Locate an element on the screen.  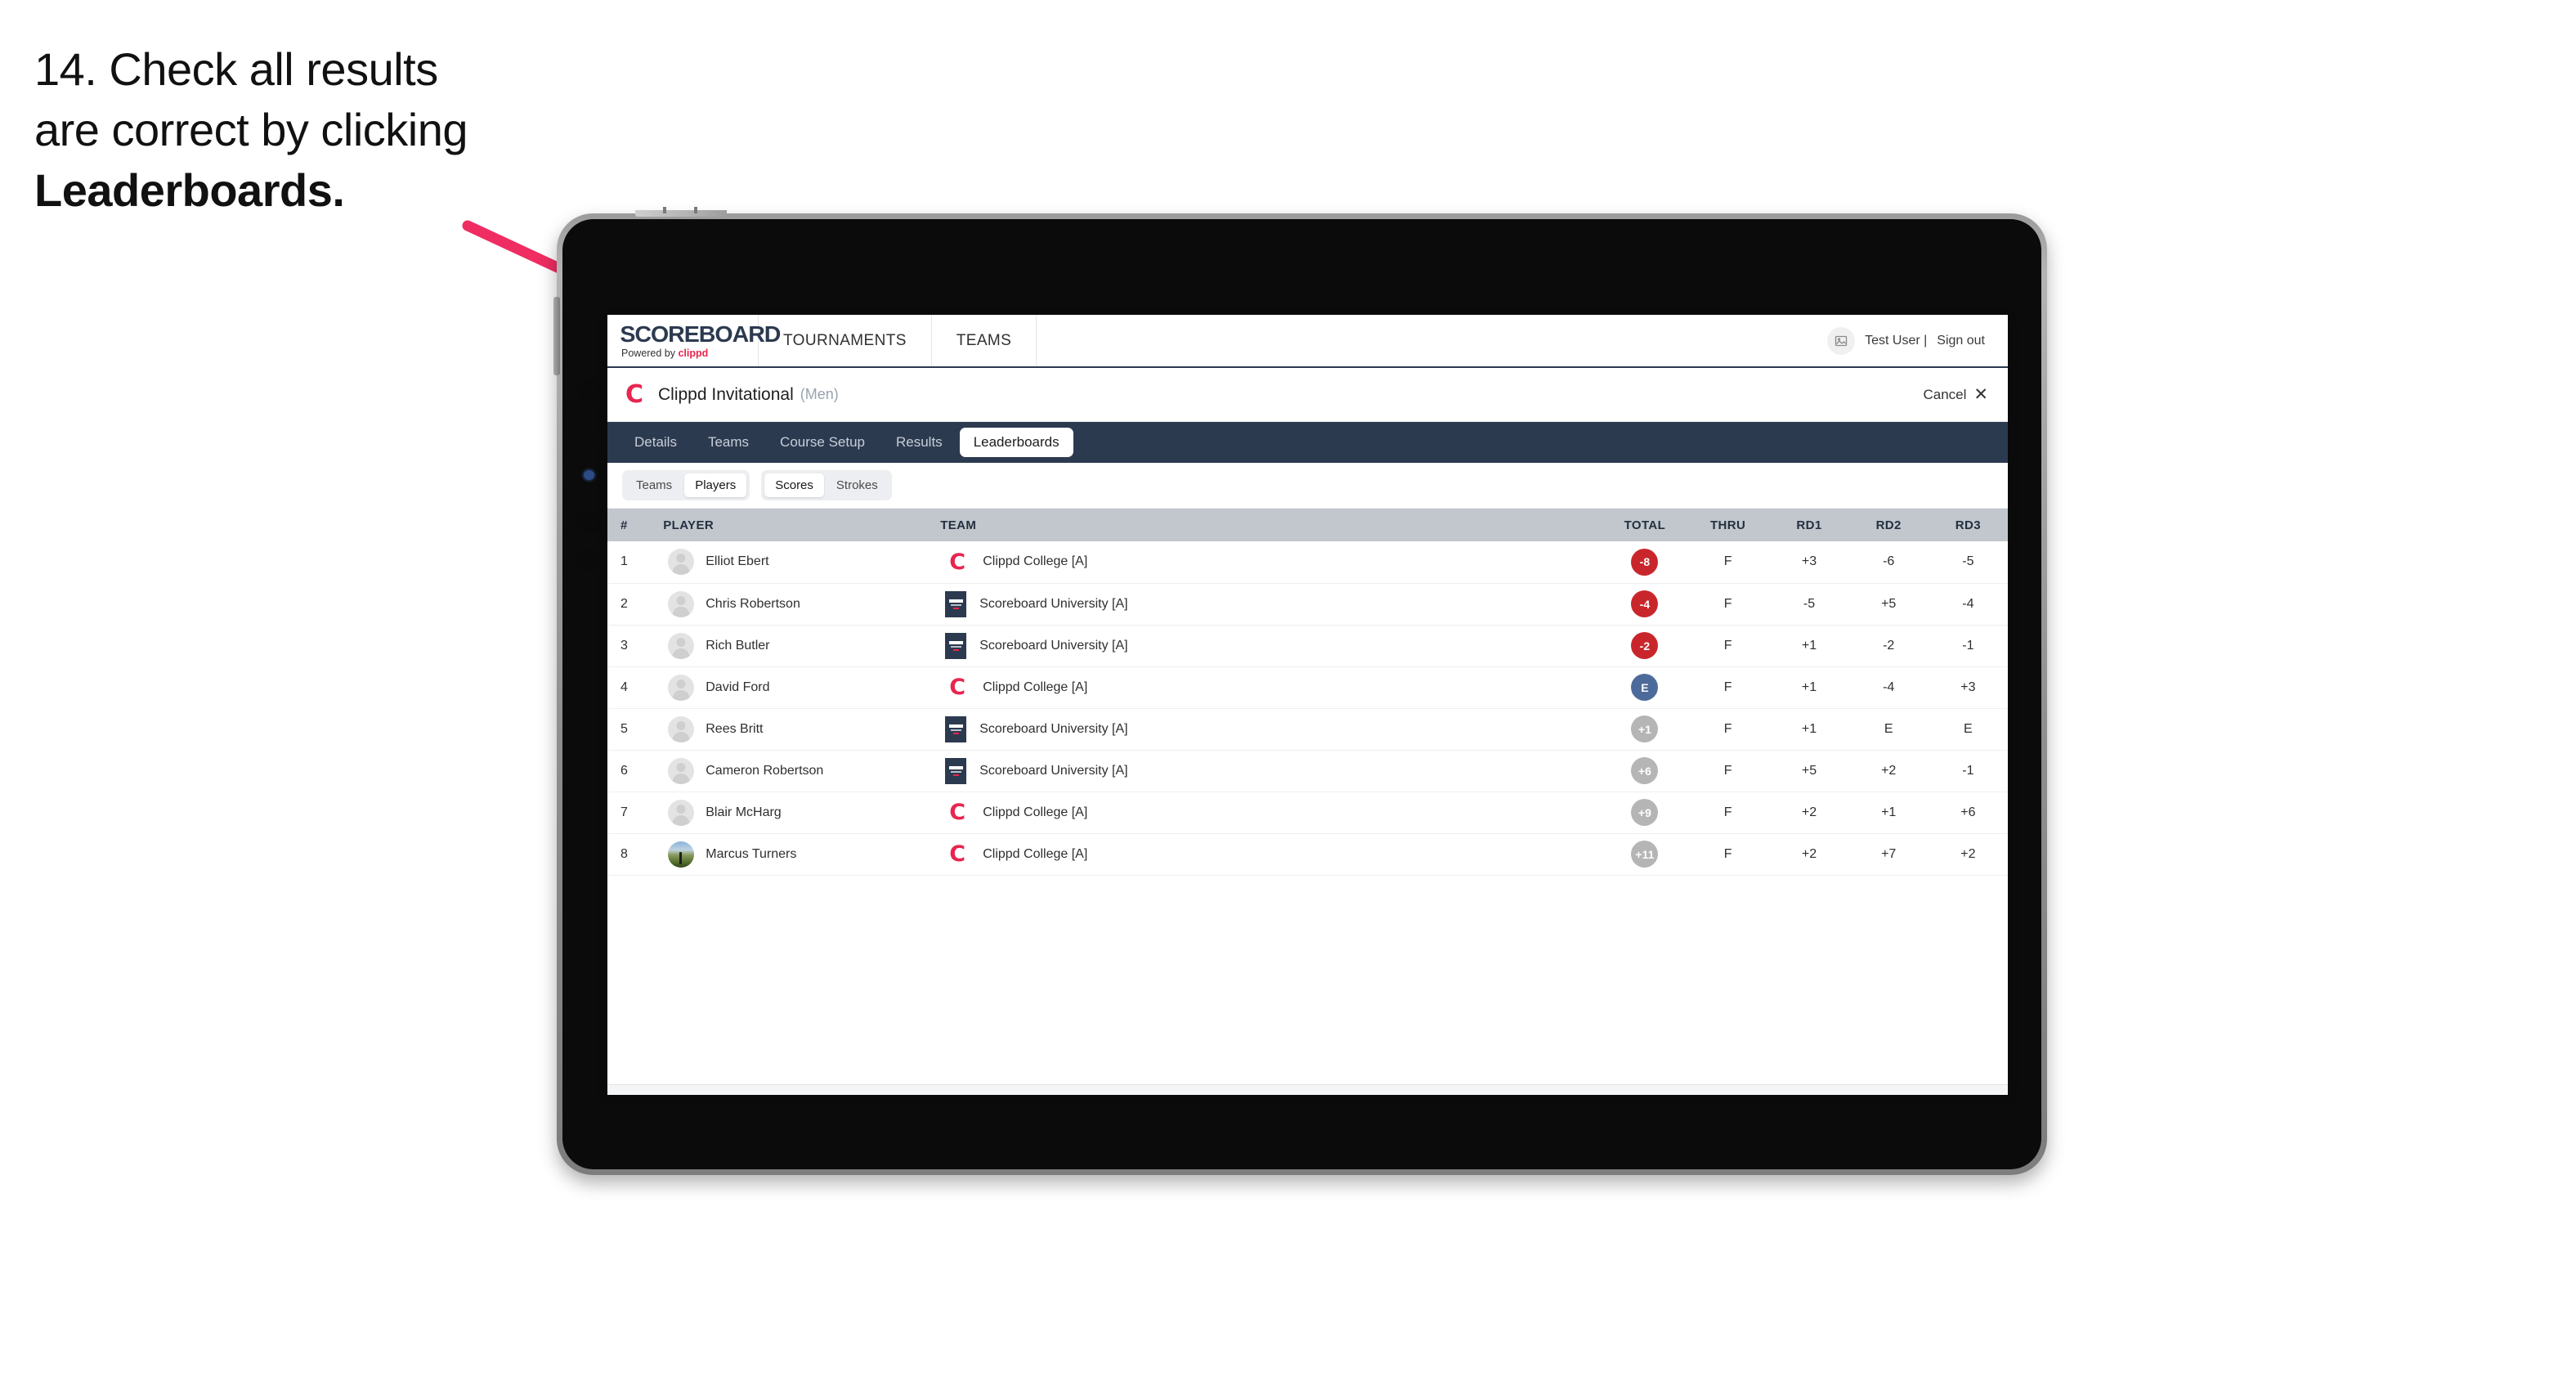
topnav-item-tournaments: TOURNAMENTS is located at coordinates (846, 340).